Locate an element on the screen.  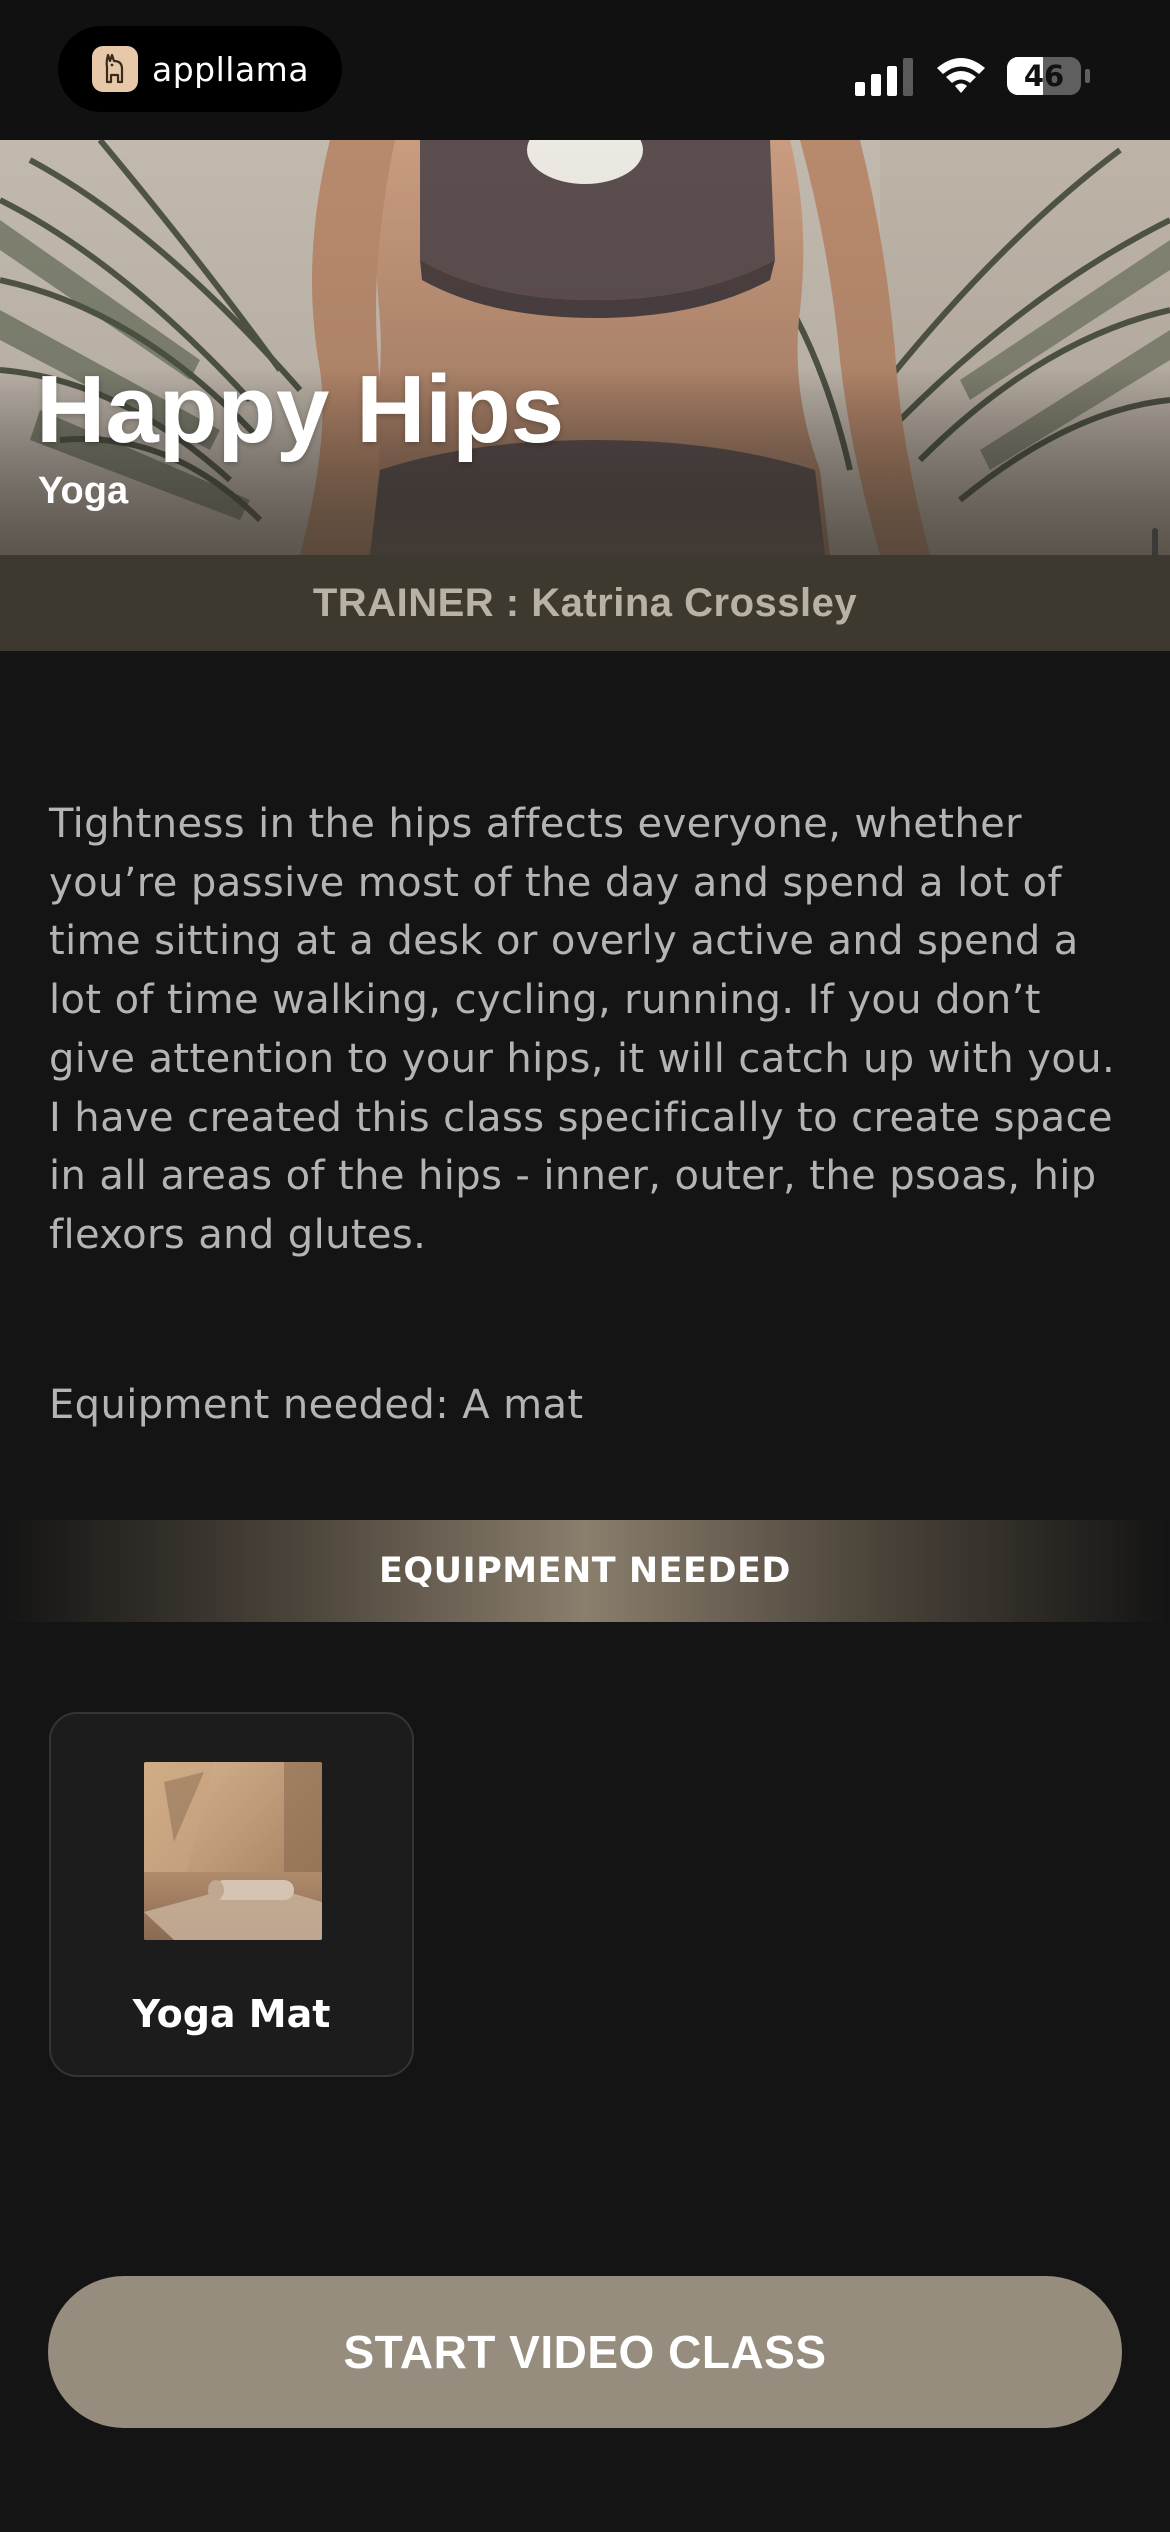
equipment-section-header: EQUIPMENT NEEDED is located at coordinates (585, 1571).